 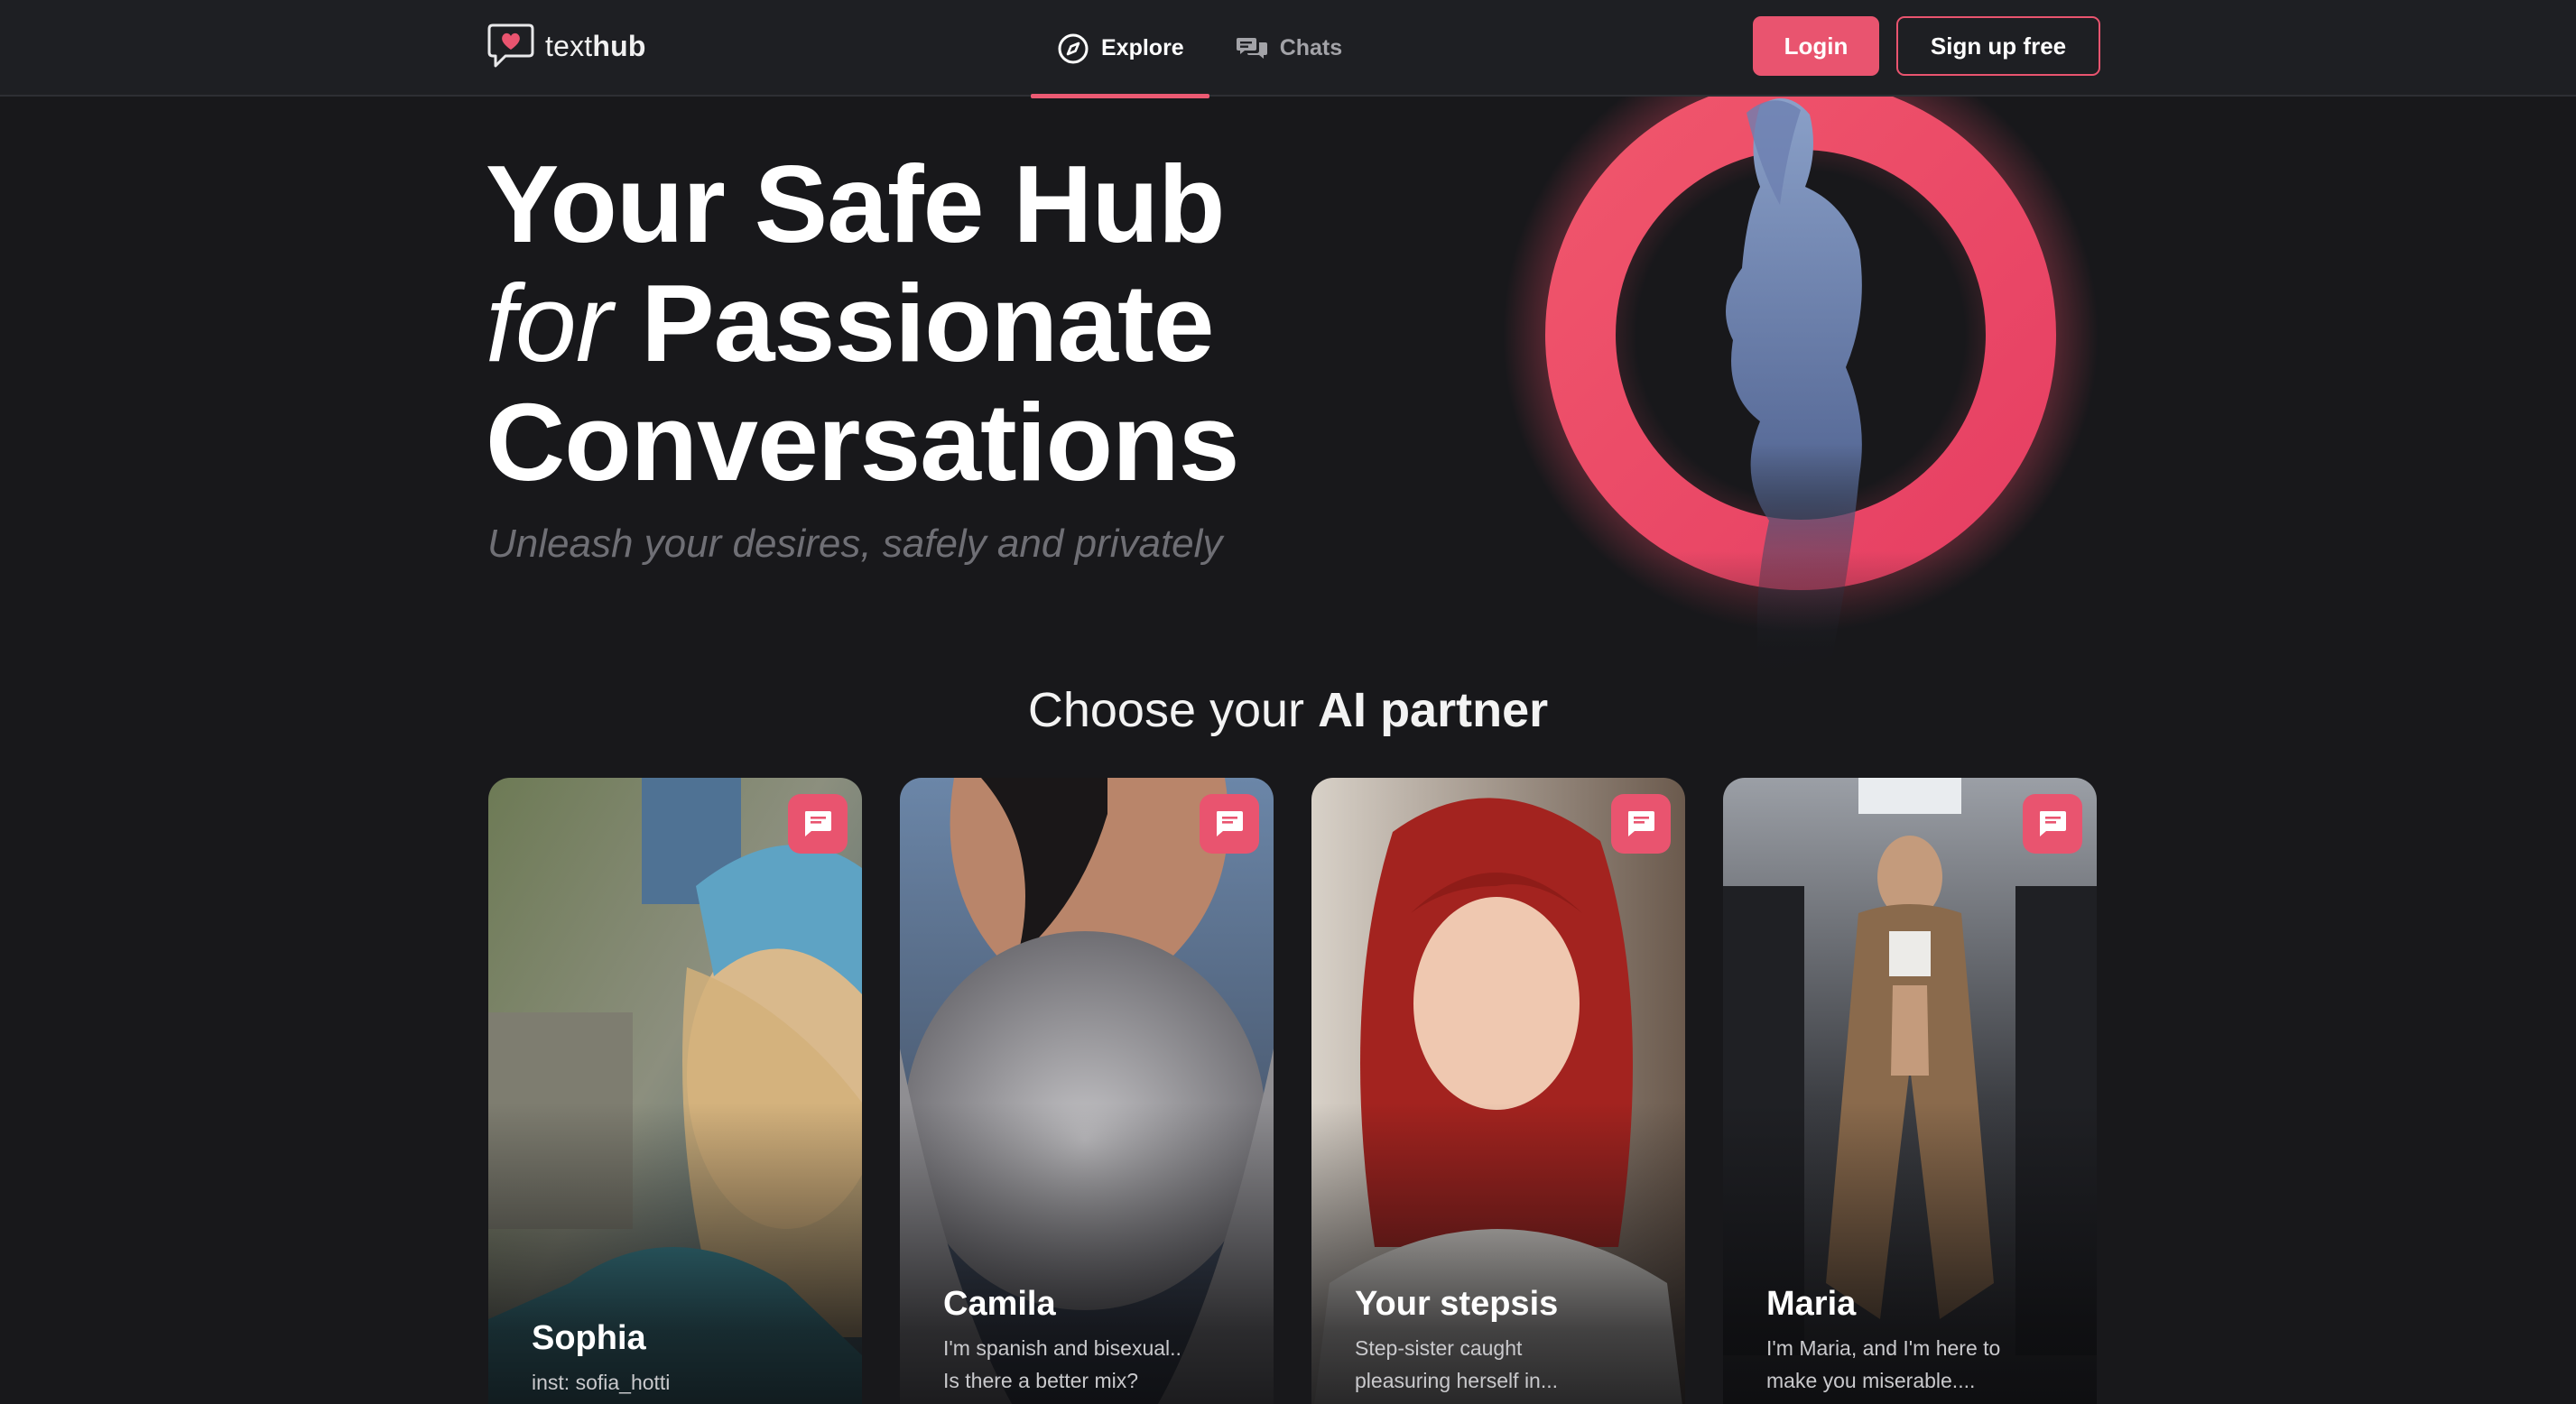 I want to click on compass-icon, so click(x=1073, y=48).